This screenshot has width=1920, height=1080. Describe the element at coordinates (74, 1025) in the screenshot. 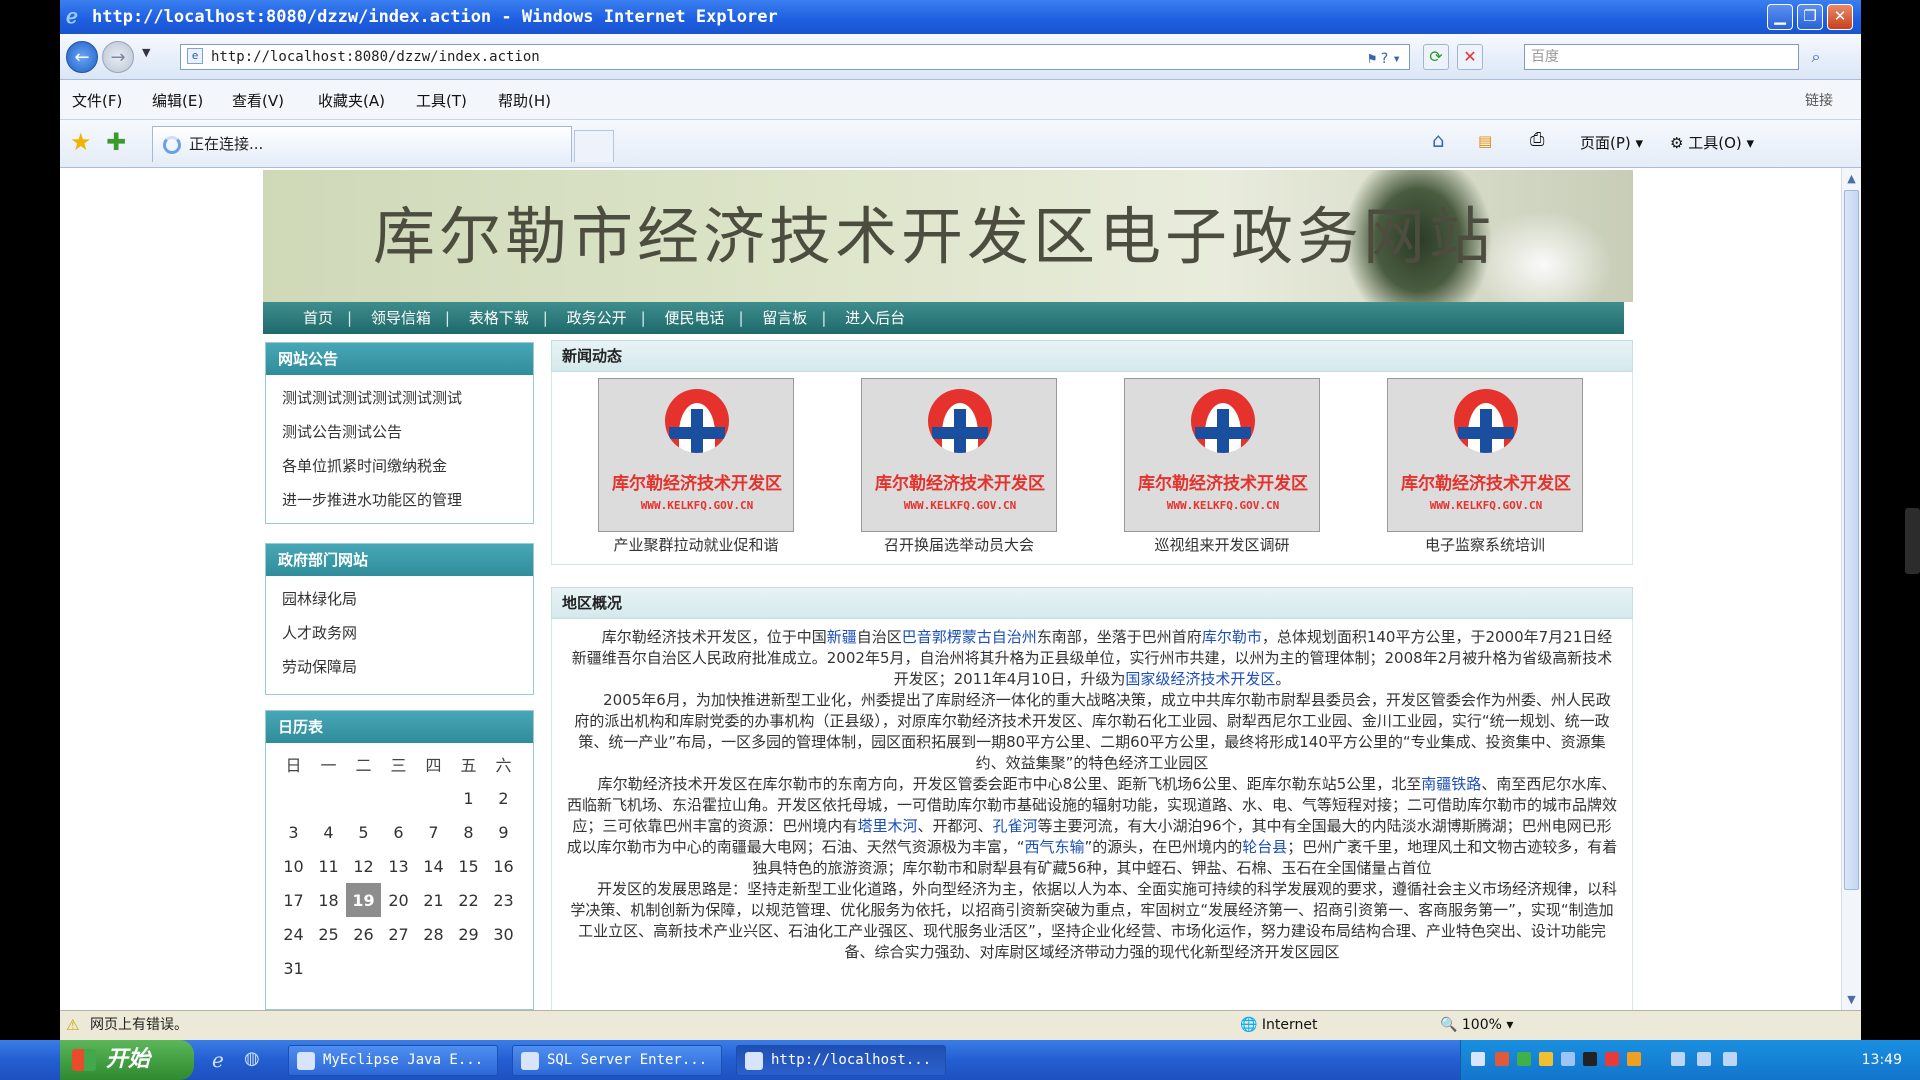

I see `warning-icon: ⚠` at that location.